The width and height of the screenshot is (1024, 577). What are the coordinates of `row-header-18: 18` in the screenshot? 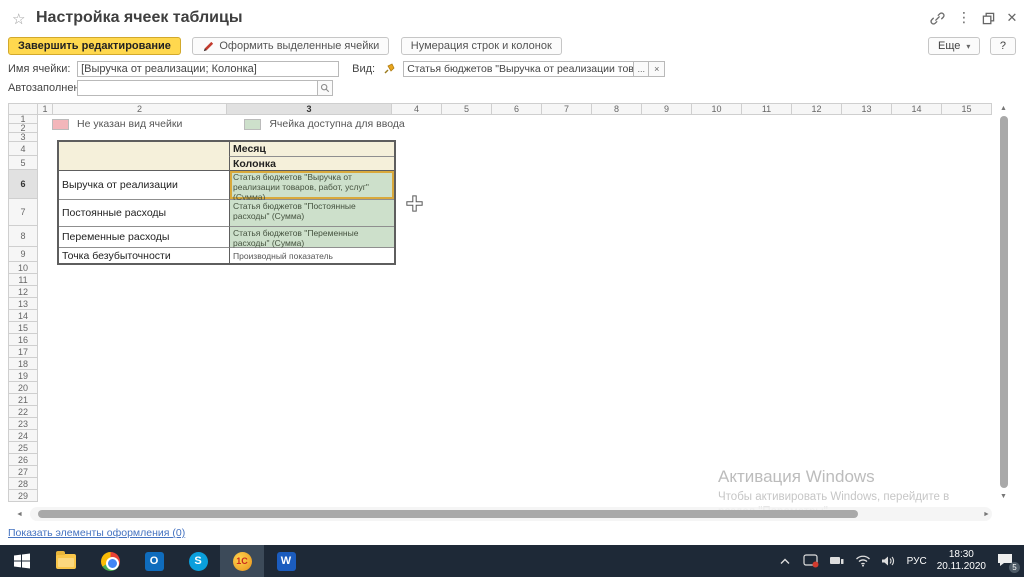 It's located at (23, 364).